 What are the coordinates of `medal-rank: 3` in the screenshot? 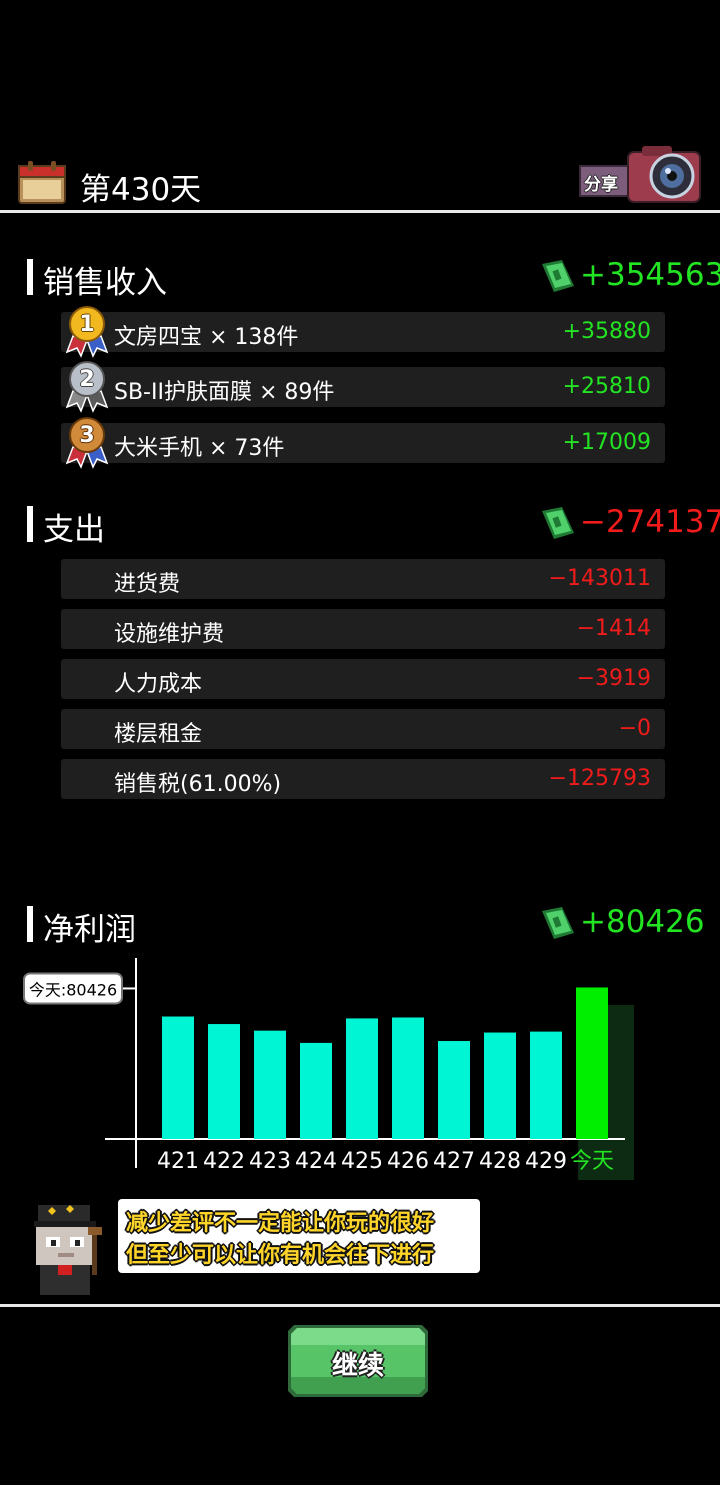 It's located at (87, 435).